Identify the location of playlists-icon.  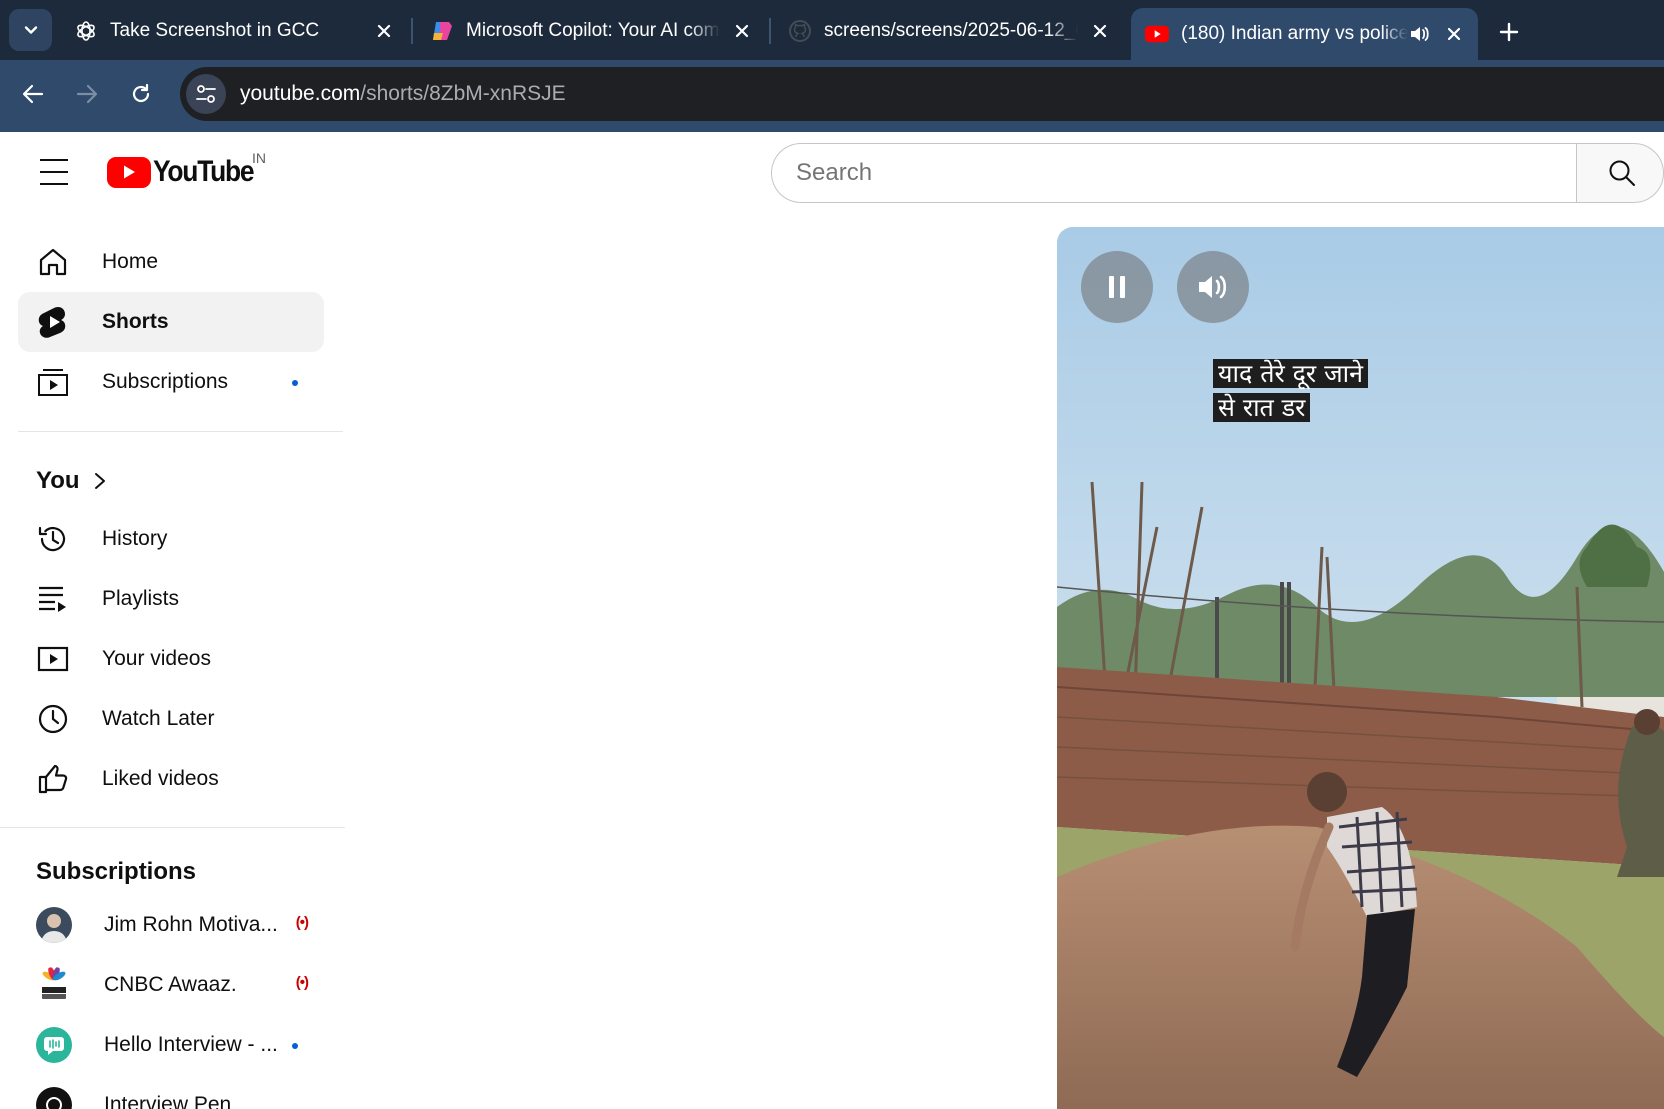
(53, 599).